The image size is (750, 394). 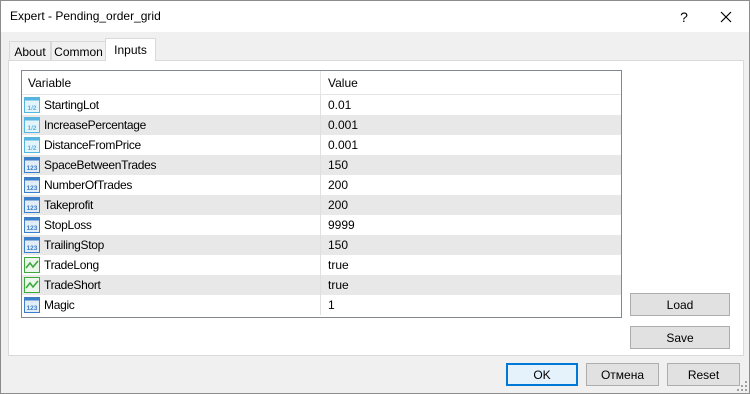 I want to click on tab-about-label: About, so click(x=30, y=51).